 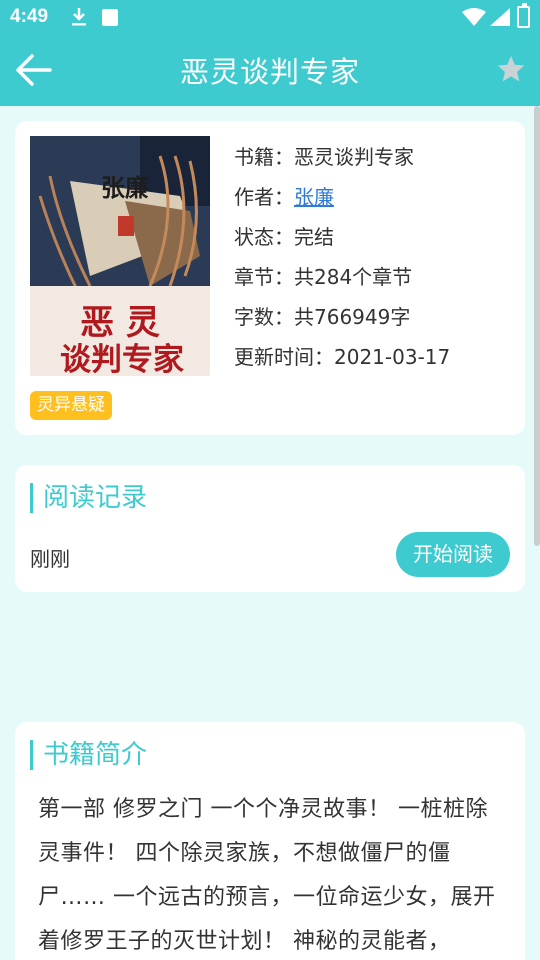 What do you see at coordinates (29, 16) in the screenshot?
I see `status-time: 4:49` at bounding box center [29, 16].